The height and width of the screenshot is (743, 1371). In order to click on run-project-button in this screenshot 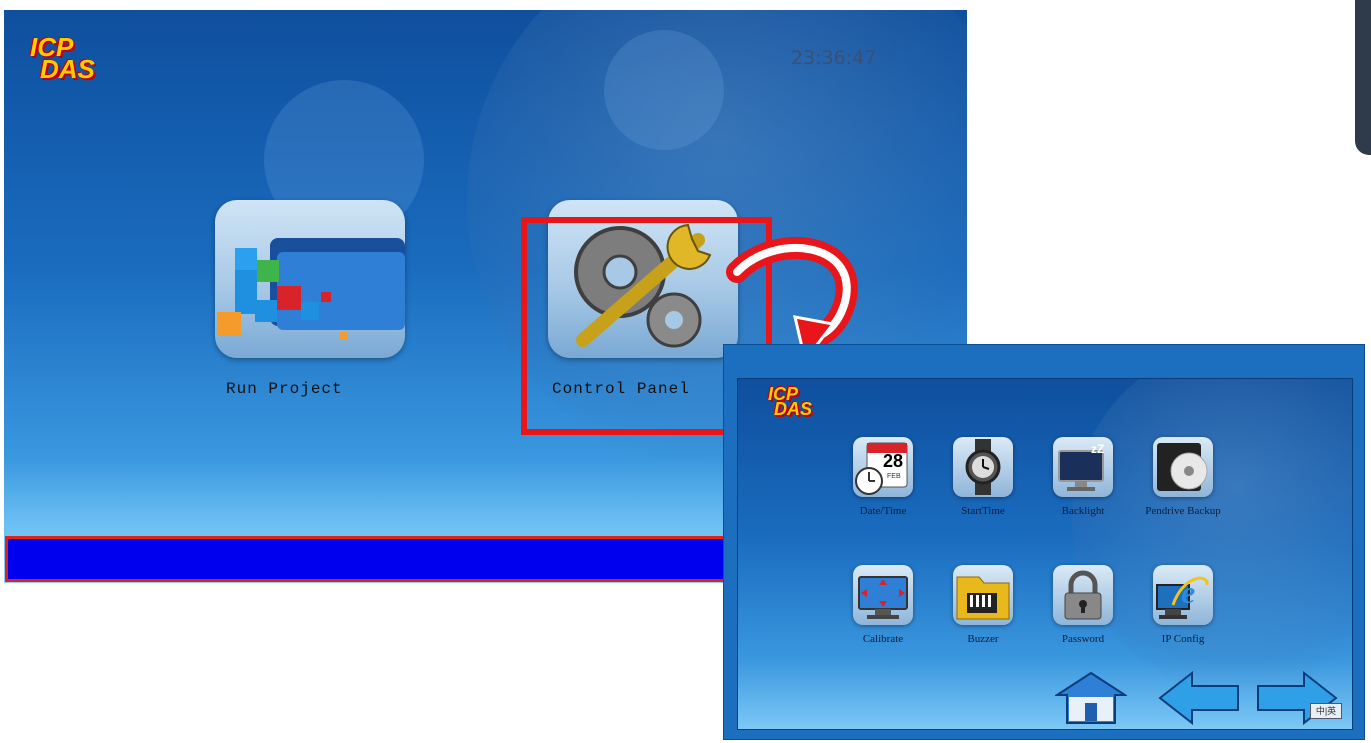, I will do `click(310, 279)`.